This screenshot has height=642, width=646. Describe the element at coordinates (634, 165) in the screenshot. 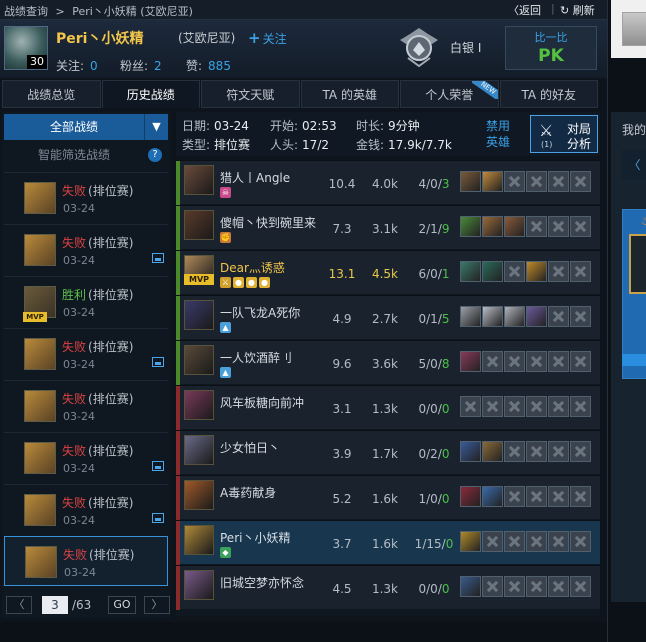

I see `chevron-left-icon: 〈` at that location.